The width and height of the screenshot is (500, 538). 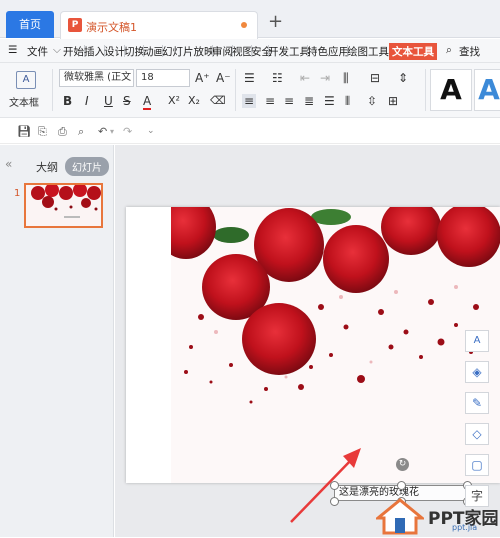 What do you see at coordinates (151, 131) in the screenshot?
I see `customize-qat-icon: ⌄` at bounding box center [151, 131].